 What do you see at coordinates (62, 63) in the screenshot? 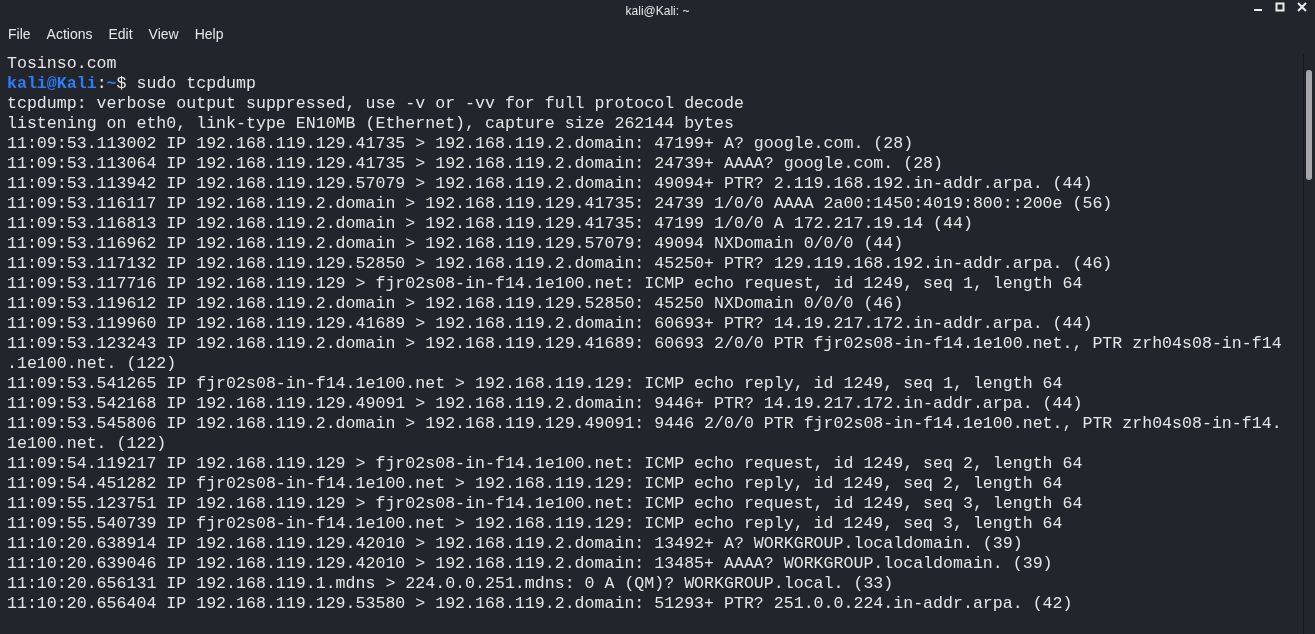
I see `output-line: Tosinso.com` at bounding box center [62, 63].